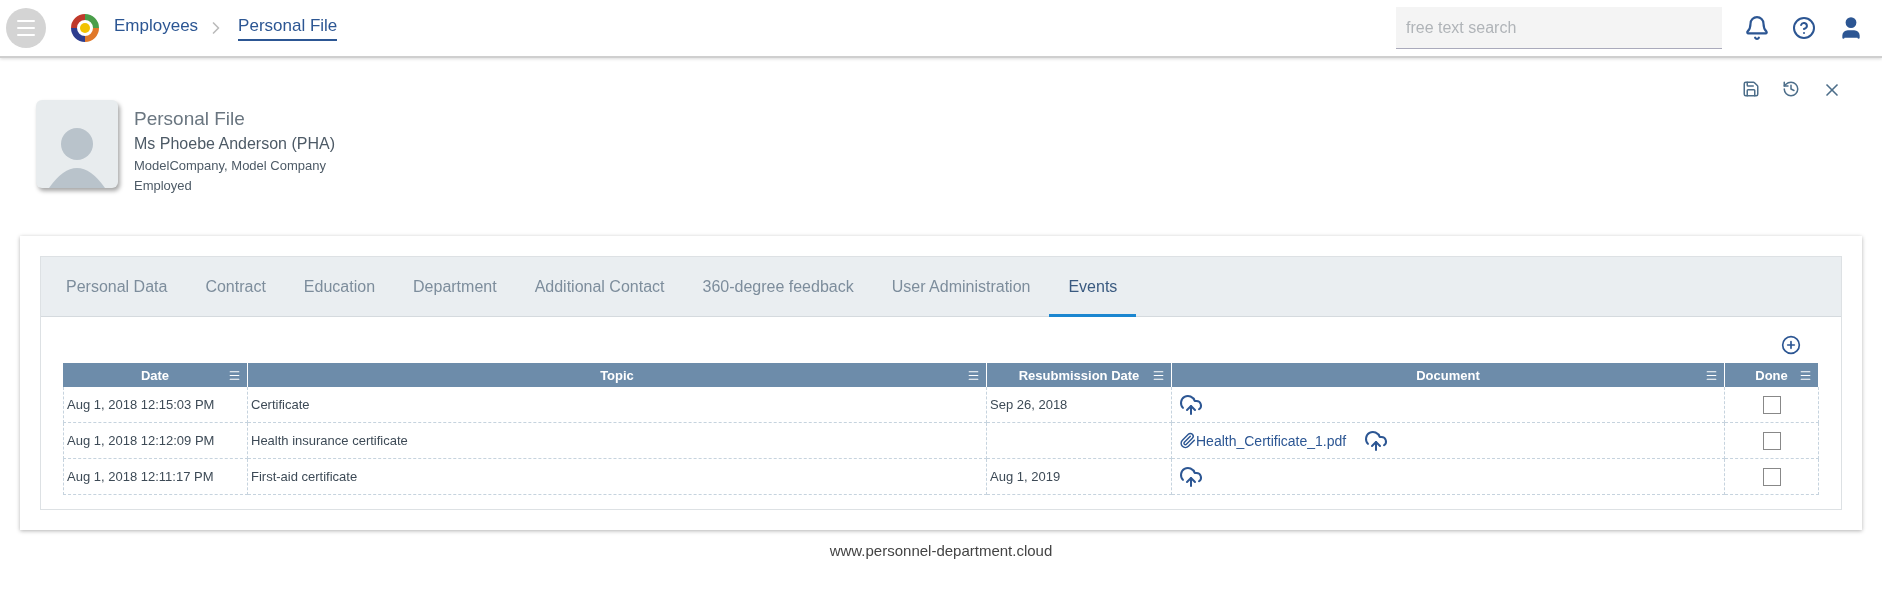  Describe the element at coordinates (1804, 28) in the screenshot. I see `help-icon` at that location.